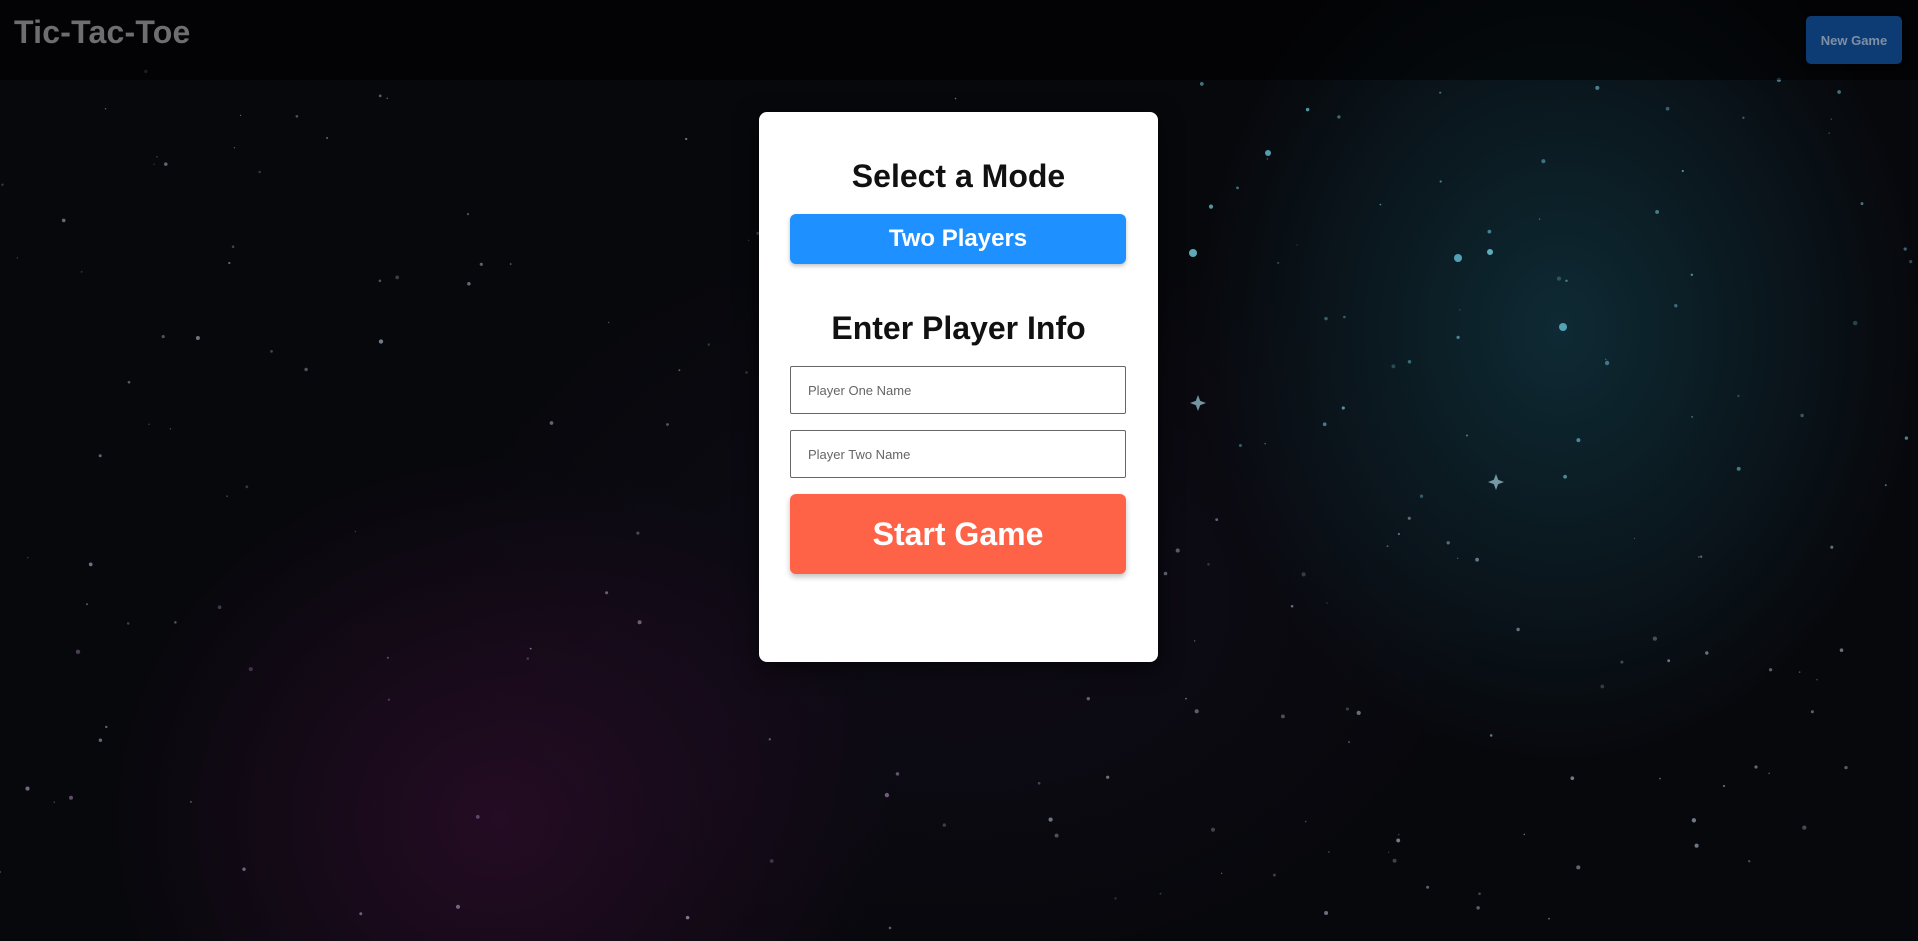 The width and height of the screenshot is (1918, 941). I want to click on player-two-name-input, so click(958, 454).